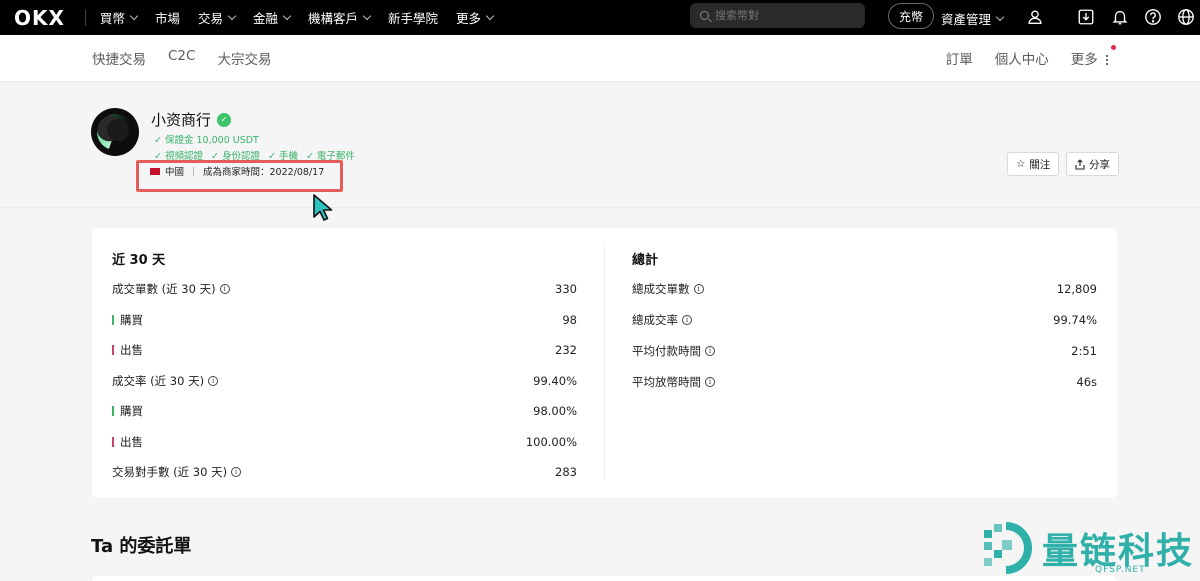 The width and height of the screenshot is (1200, 581). I want to click on nav-item: 更多, so click(475, 17).